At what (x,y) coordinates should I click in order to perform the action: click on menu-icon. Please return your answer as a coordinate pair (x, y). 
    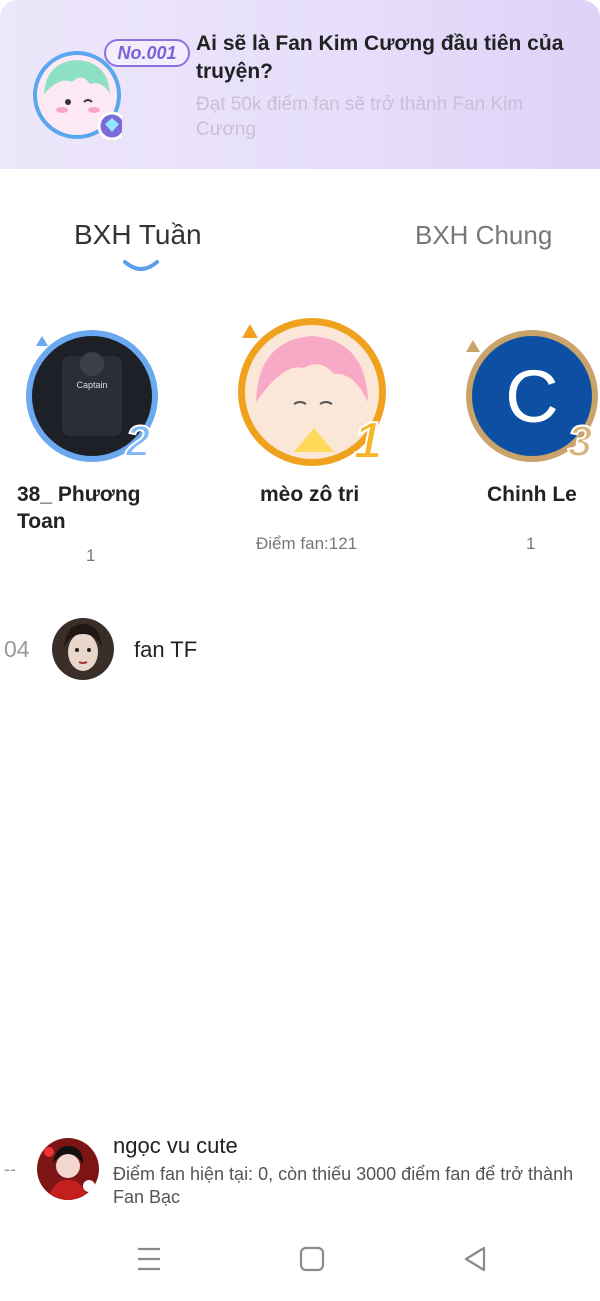
    Looking at the image, I should click on (149, 1259).